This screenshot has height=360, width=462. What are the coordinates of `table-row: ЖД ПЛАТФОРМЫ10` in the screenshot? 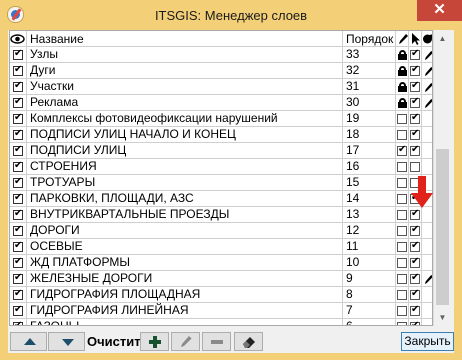 It's located at (221, 263).